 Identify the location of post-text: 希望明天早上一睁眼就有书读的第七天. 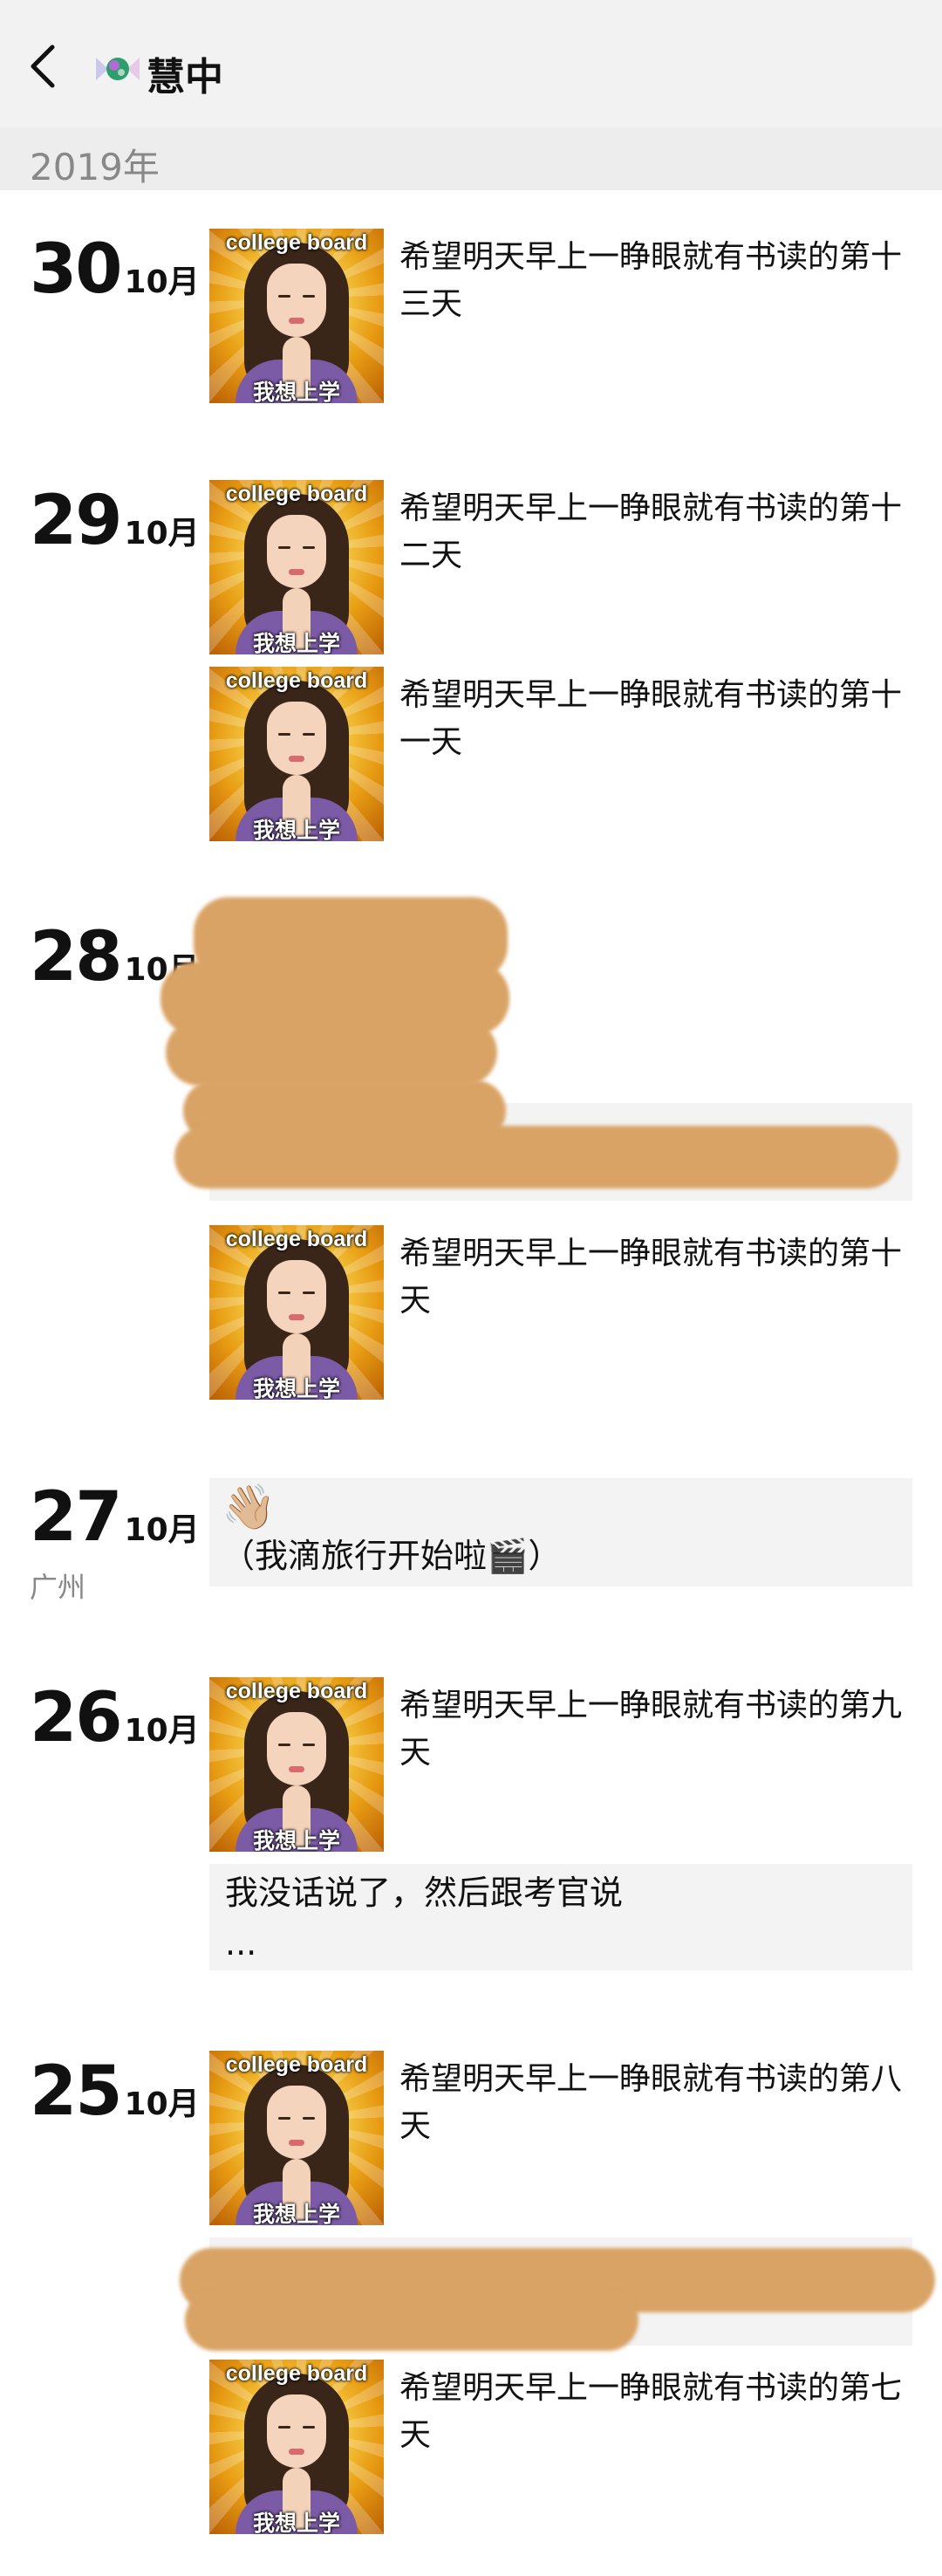
(651, 2412).